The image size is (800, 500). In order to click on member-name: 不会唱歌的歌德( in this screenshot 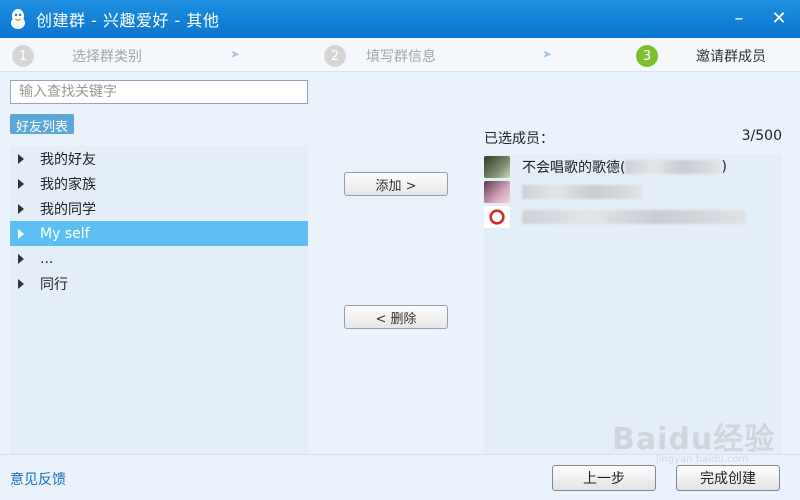, I will do `click(574, 167)`.